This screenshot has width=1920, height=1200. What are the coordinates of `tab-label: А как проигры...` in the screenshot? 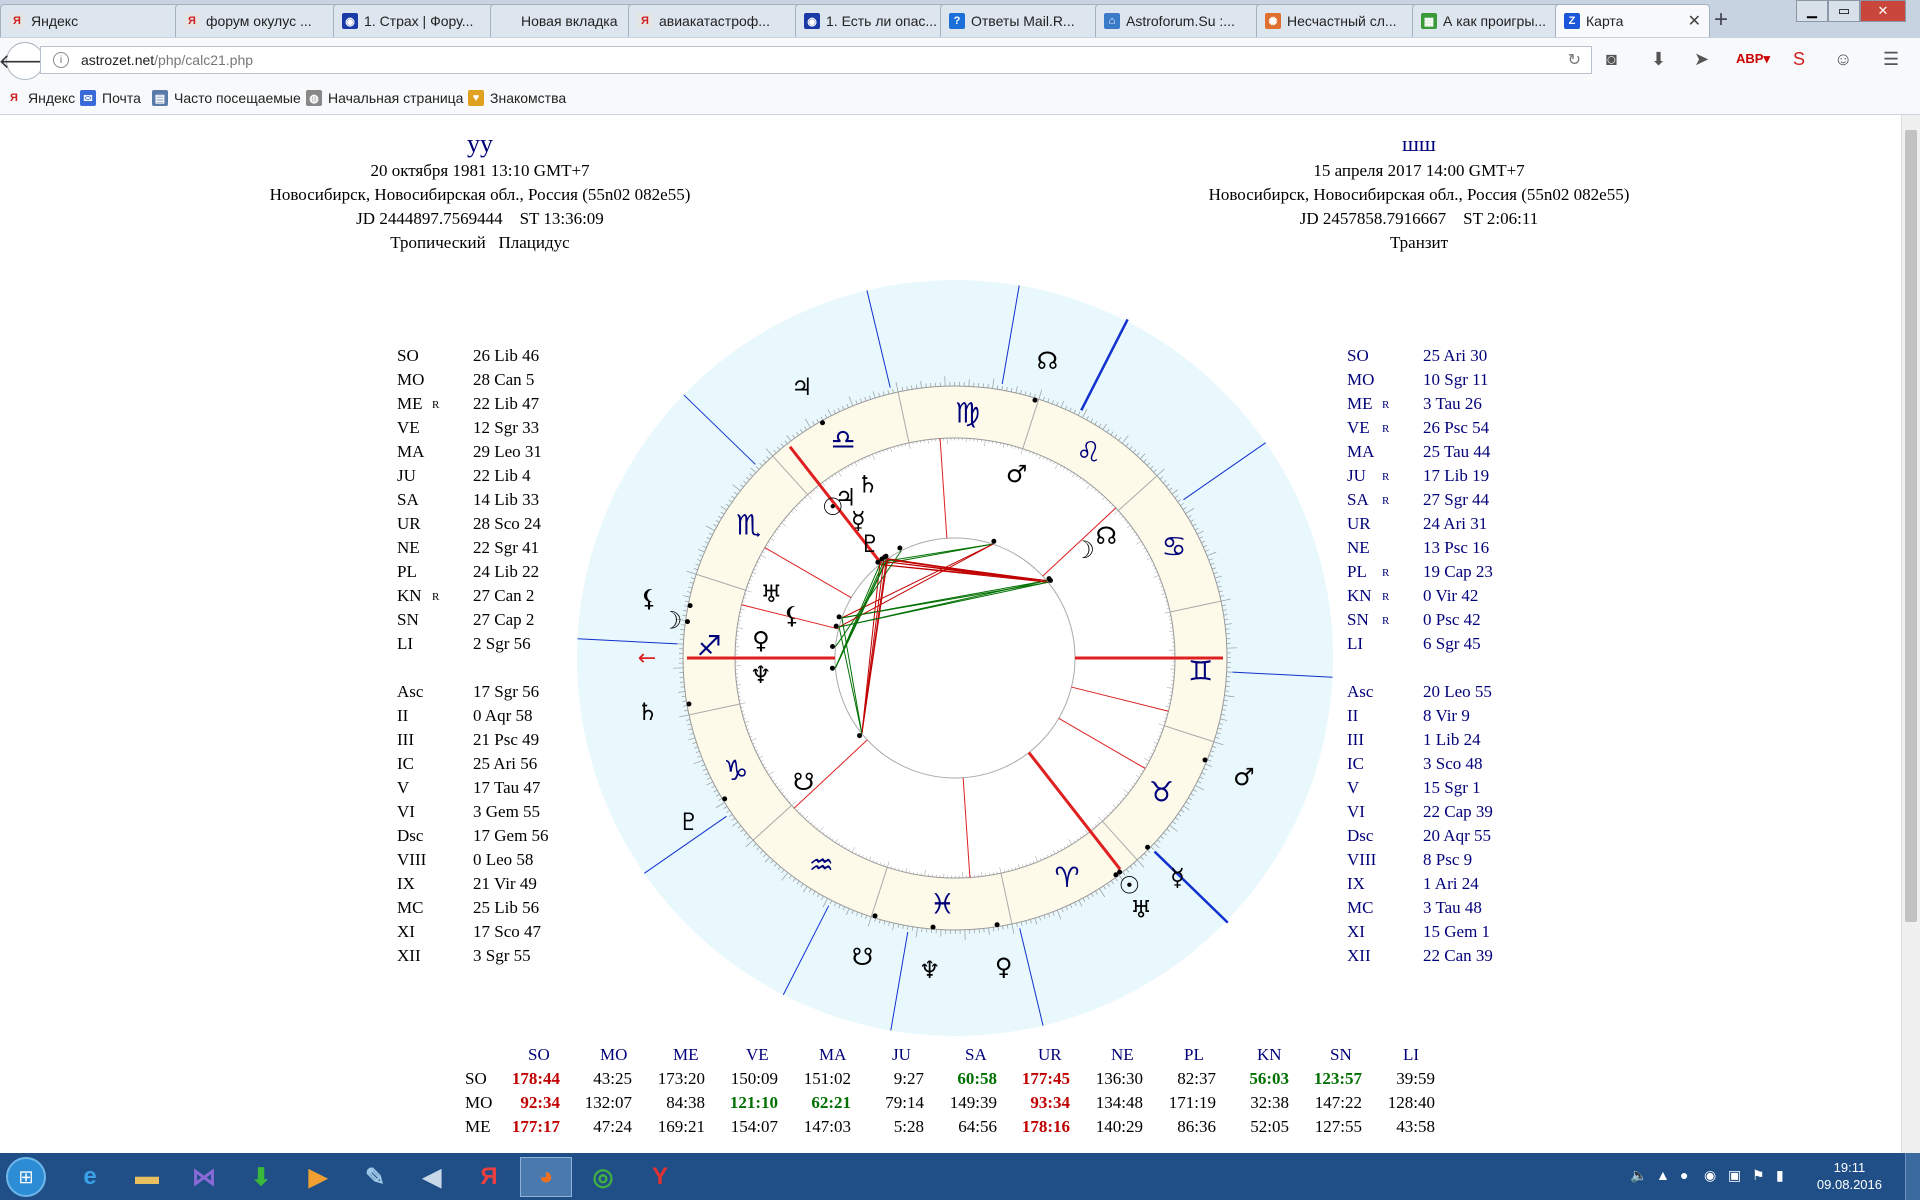 It's located at (1495, 21).